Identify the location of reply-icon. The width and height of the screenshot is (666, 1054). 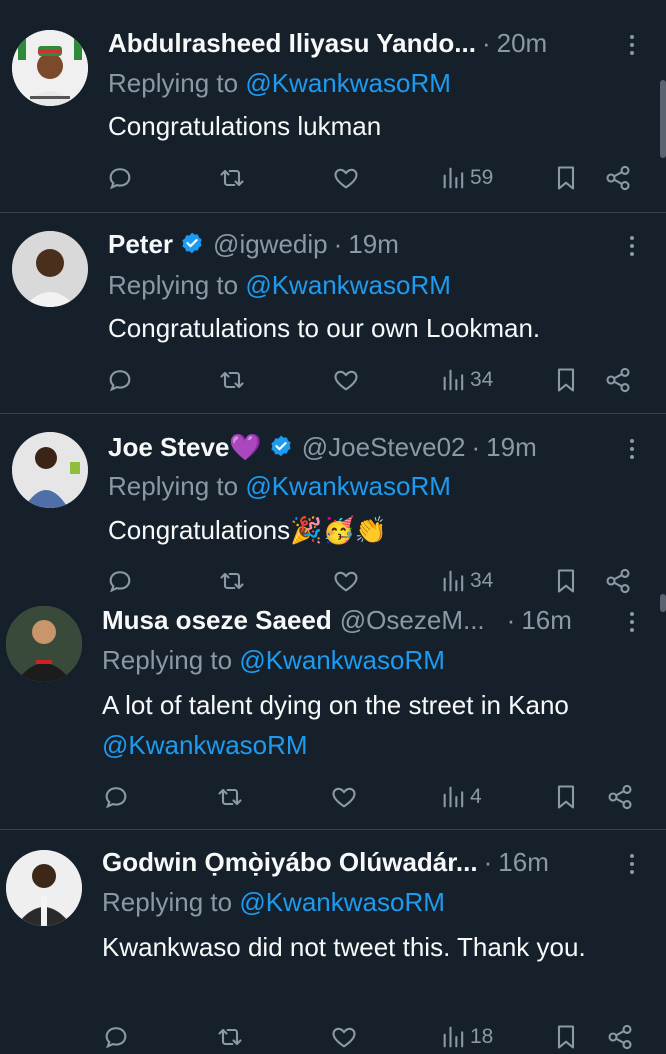
(116, 798).